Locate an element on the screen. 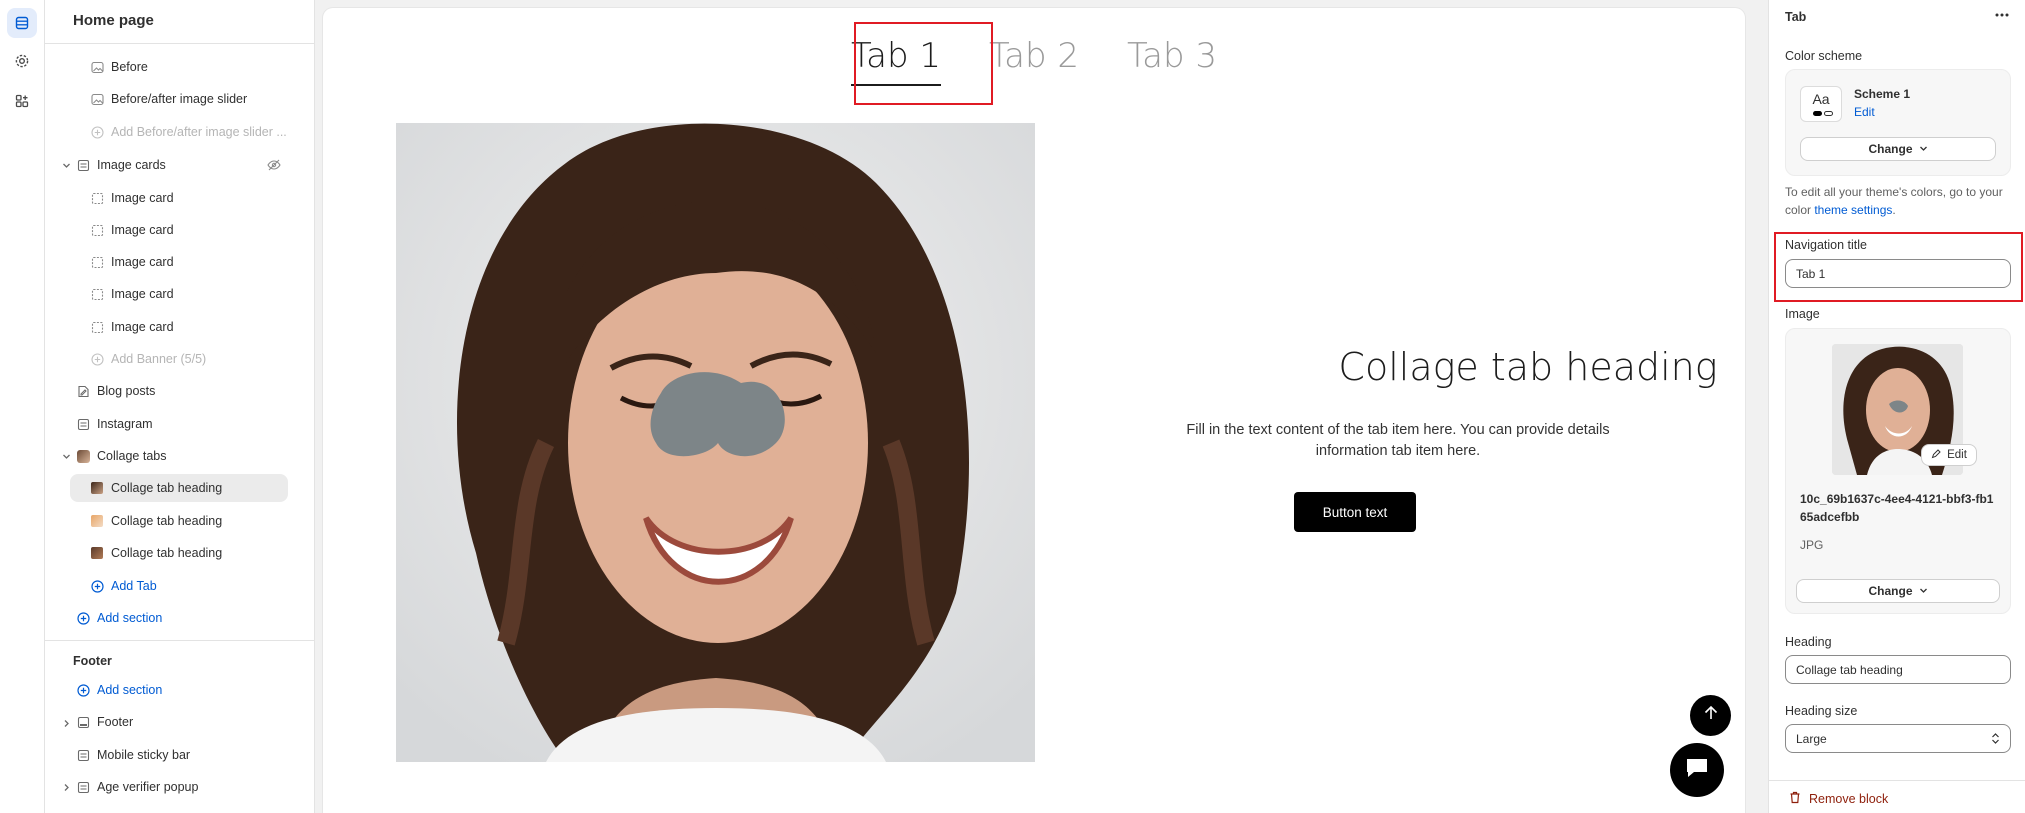 The image size is (2025, 813). edit-image-button: Edit is located at coordinates (1949, 455).